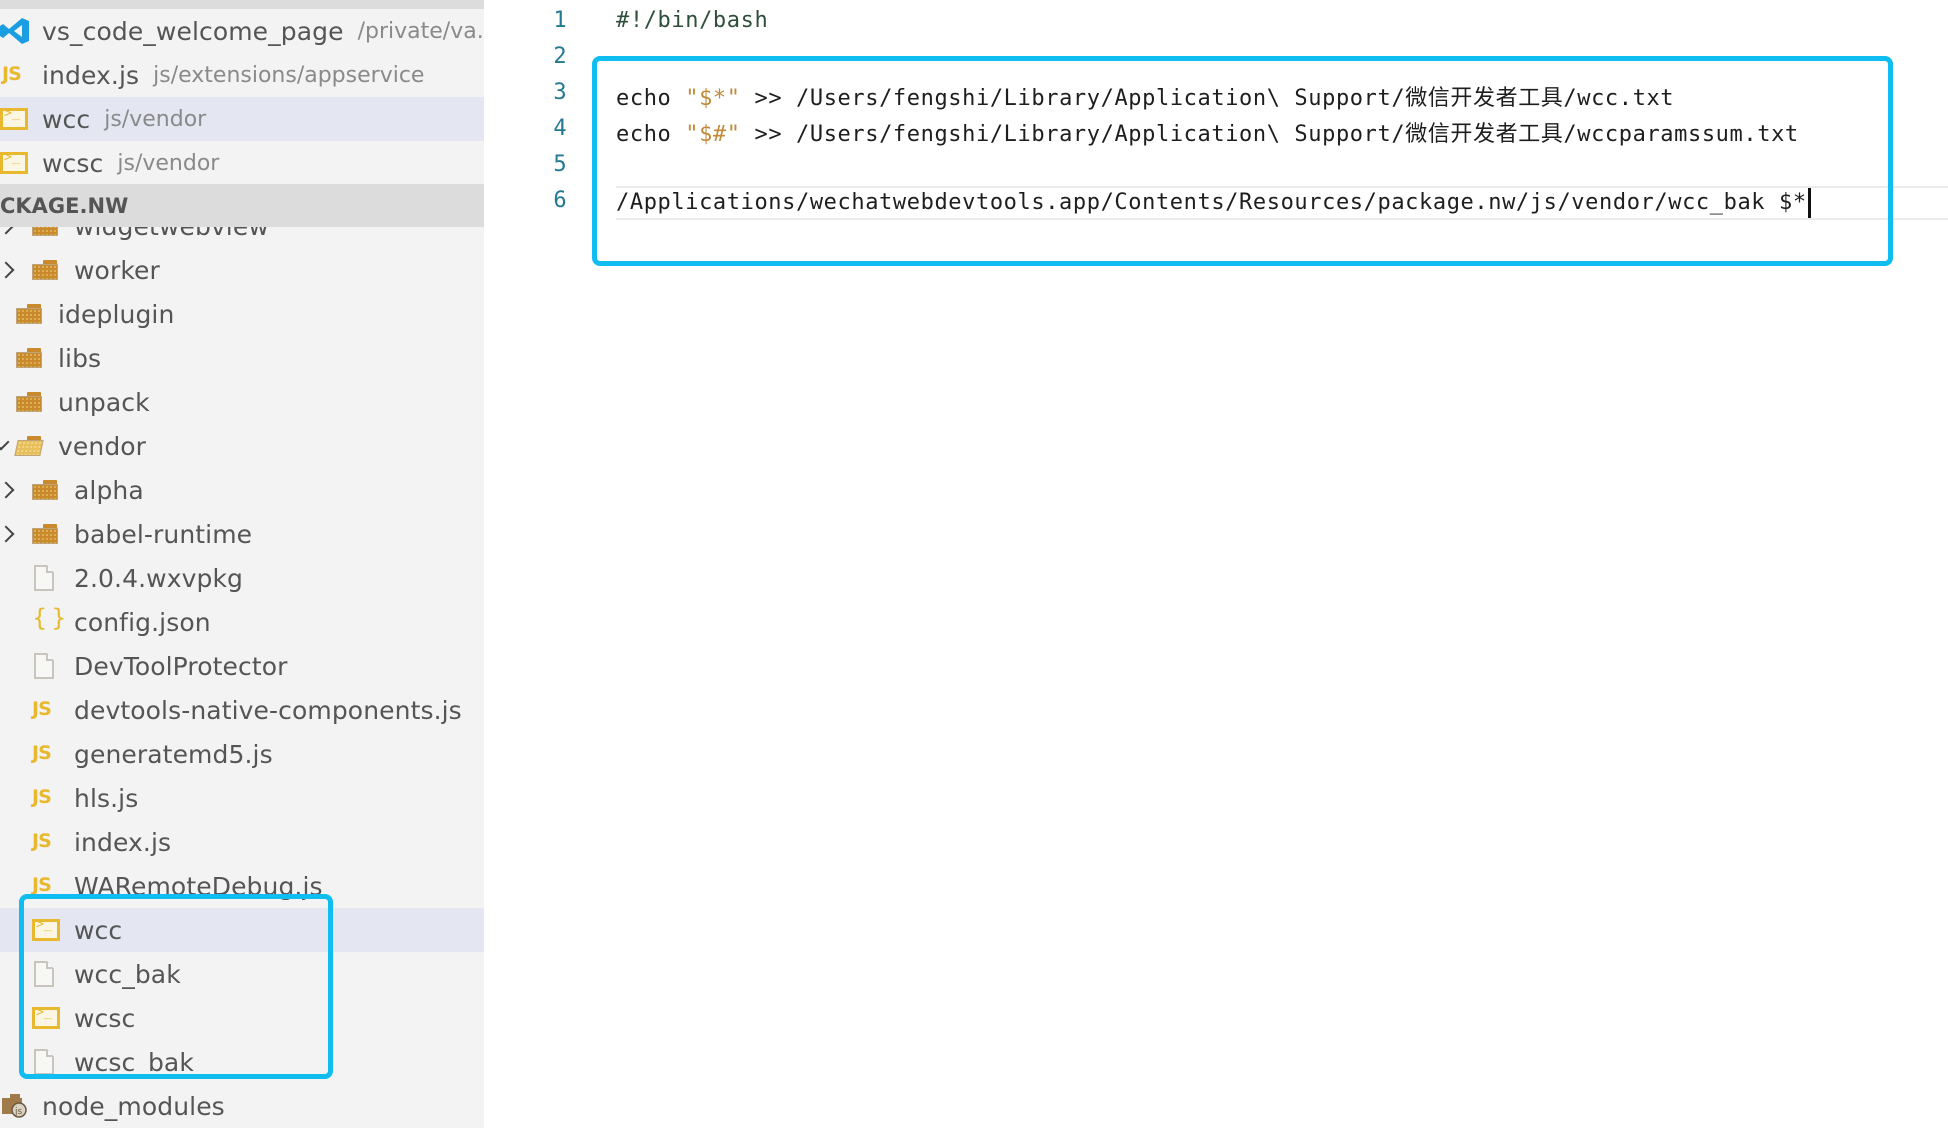 The height and width of the screenshot is (1128, 1948). I want to click on tree-item-label: worker, so click(117, 270).